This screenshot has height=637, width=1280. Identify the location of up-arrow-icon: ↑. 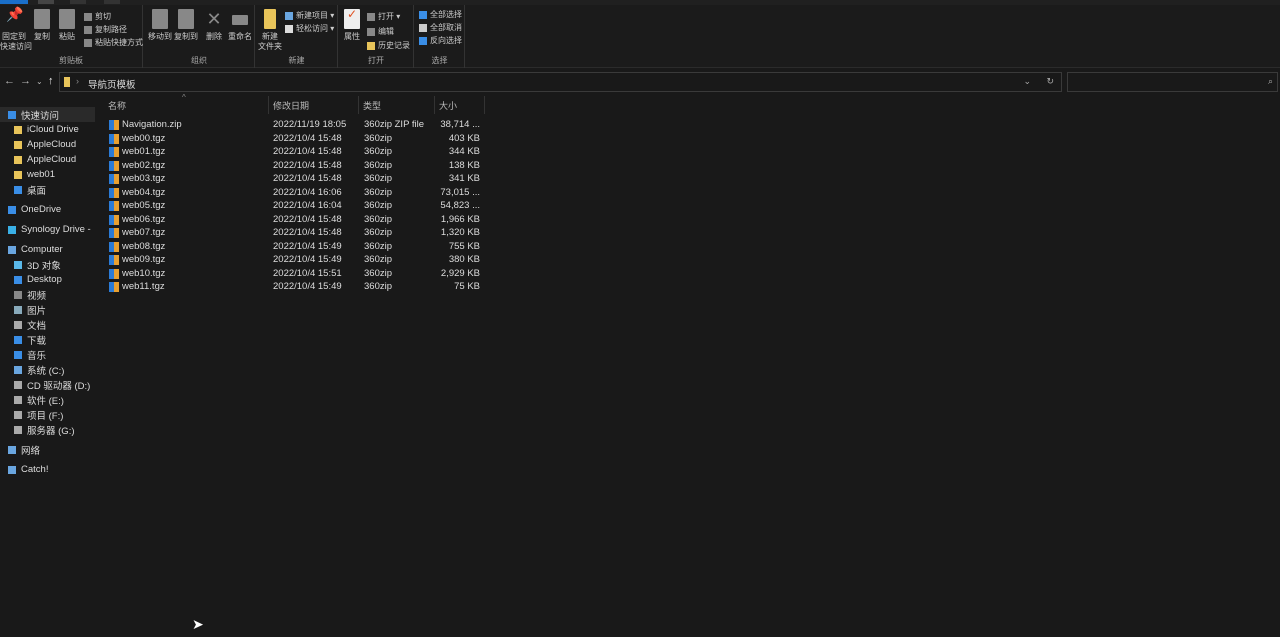
(51, 81).